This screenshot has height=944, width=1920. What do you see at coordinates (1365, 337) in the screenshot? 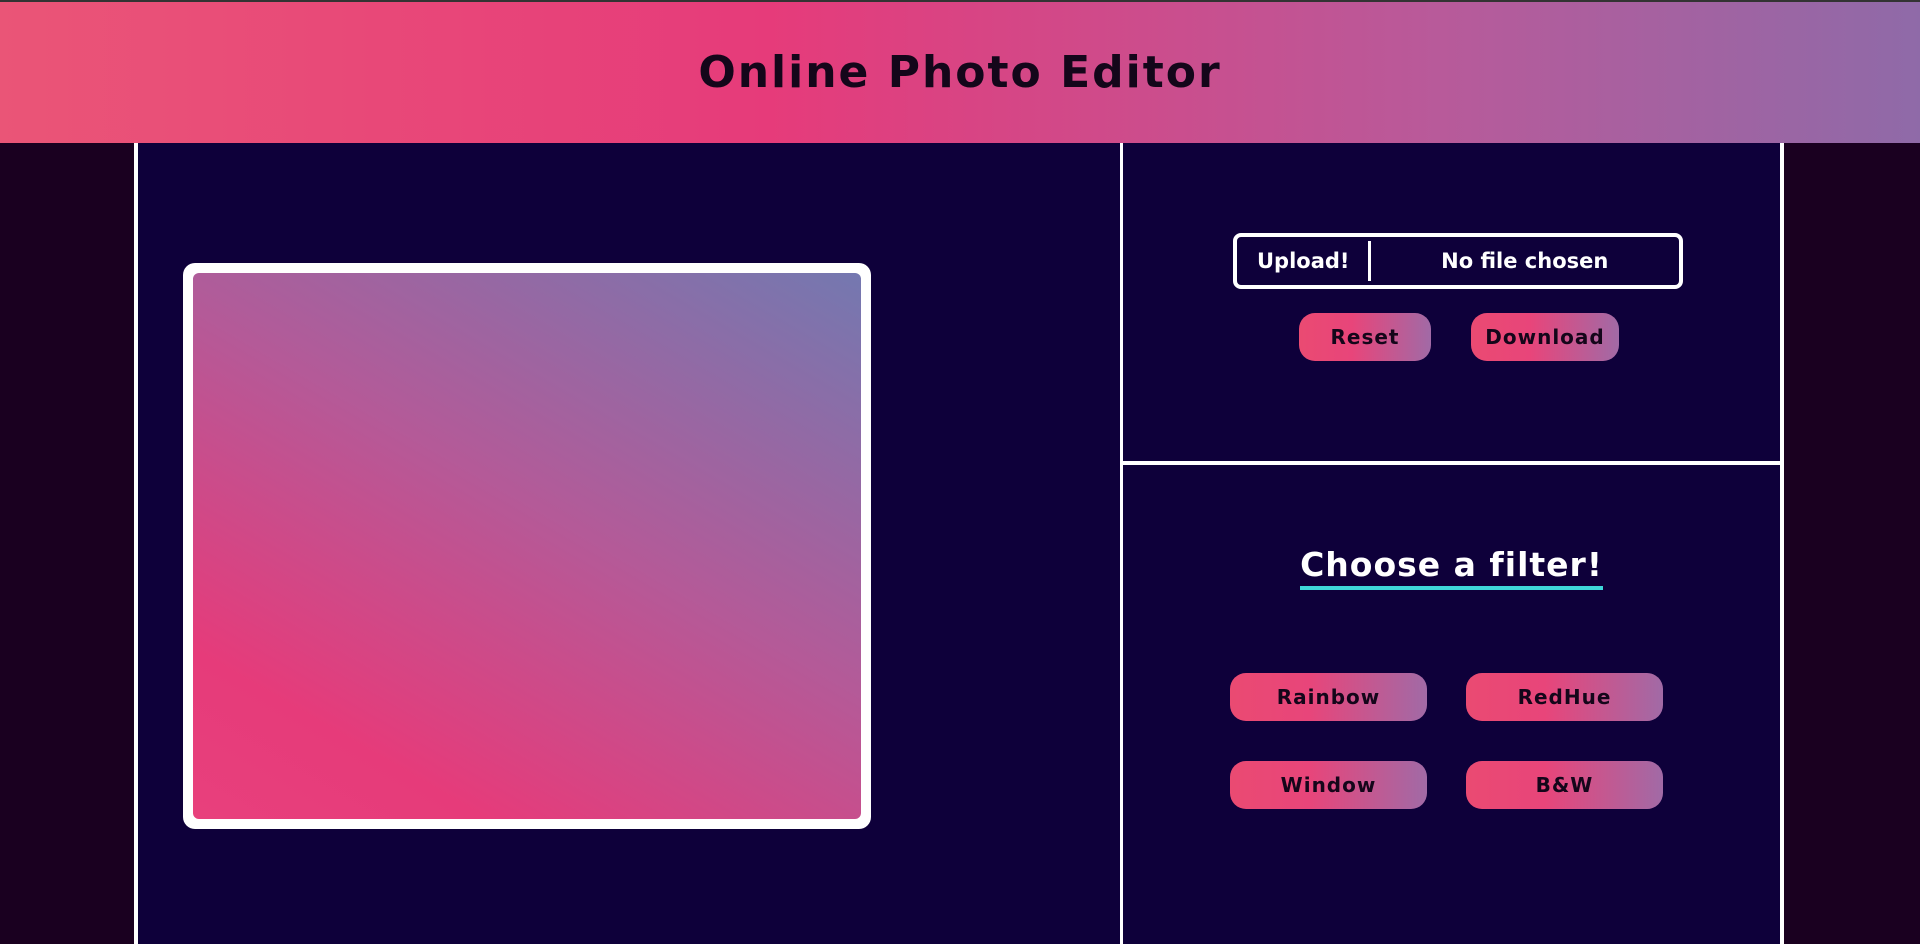
I see `reset-button: Reset` at bounding box center [1365, 337].